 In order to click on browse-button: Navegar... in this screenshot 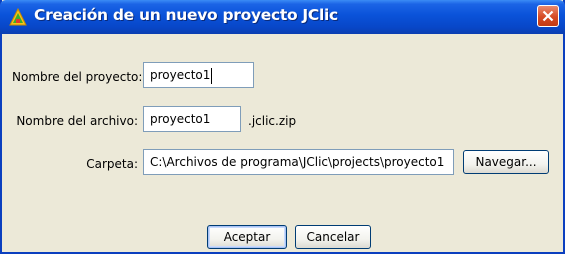, I will do `click(506, 162)`.